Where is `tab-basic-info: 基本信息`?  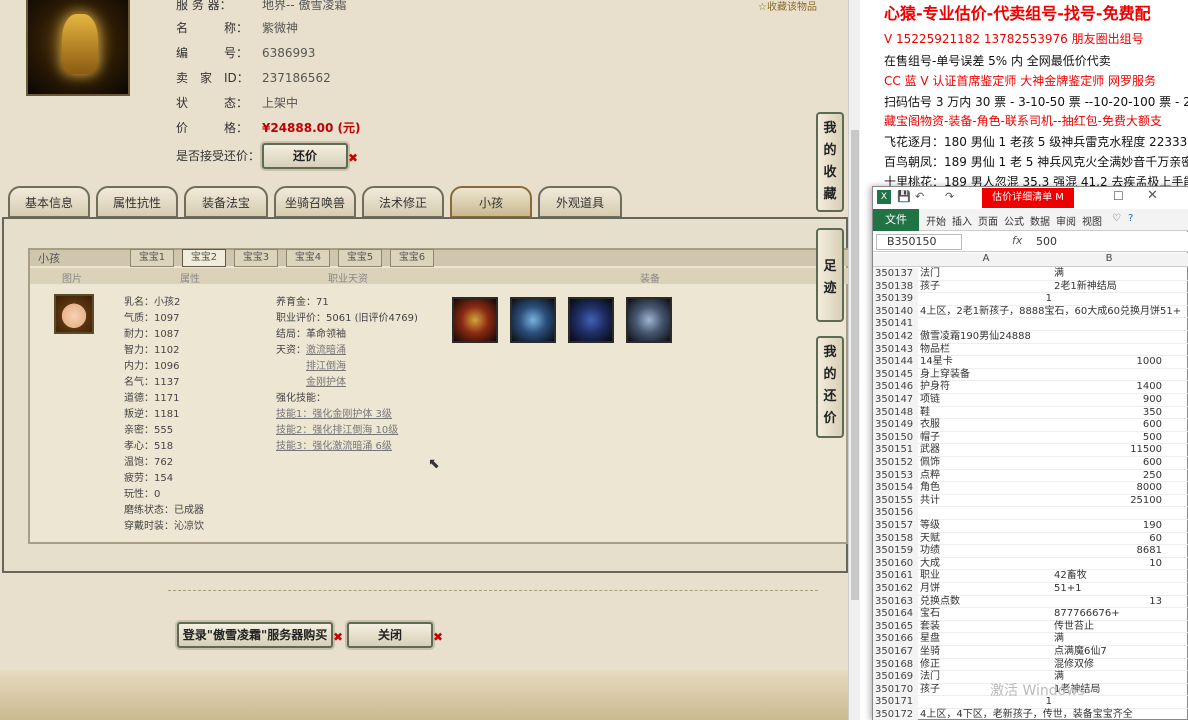 tab-basic-info: 基本信息 is located at coordinates (49, 202).